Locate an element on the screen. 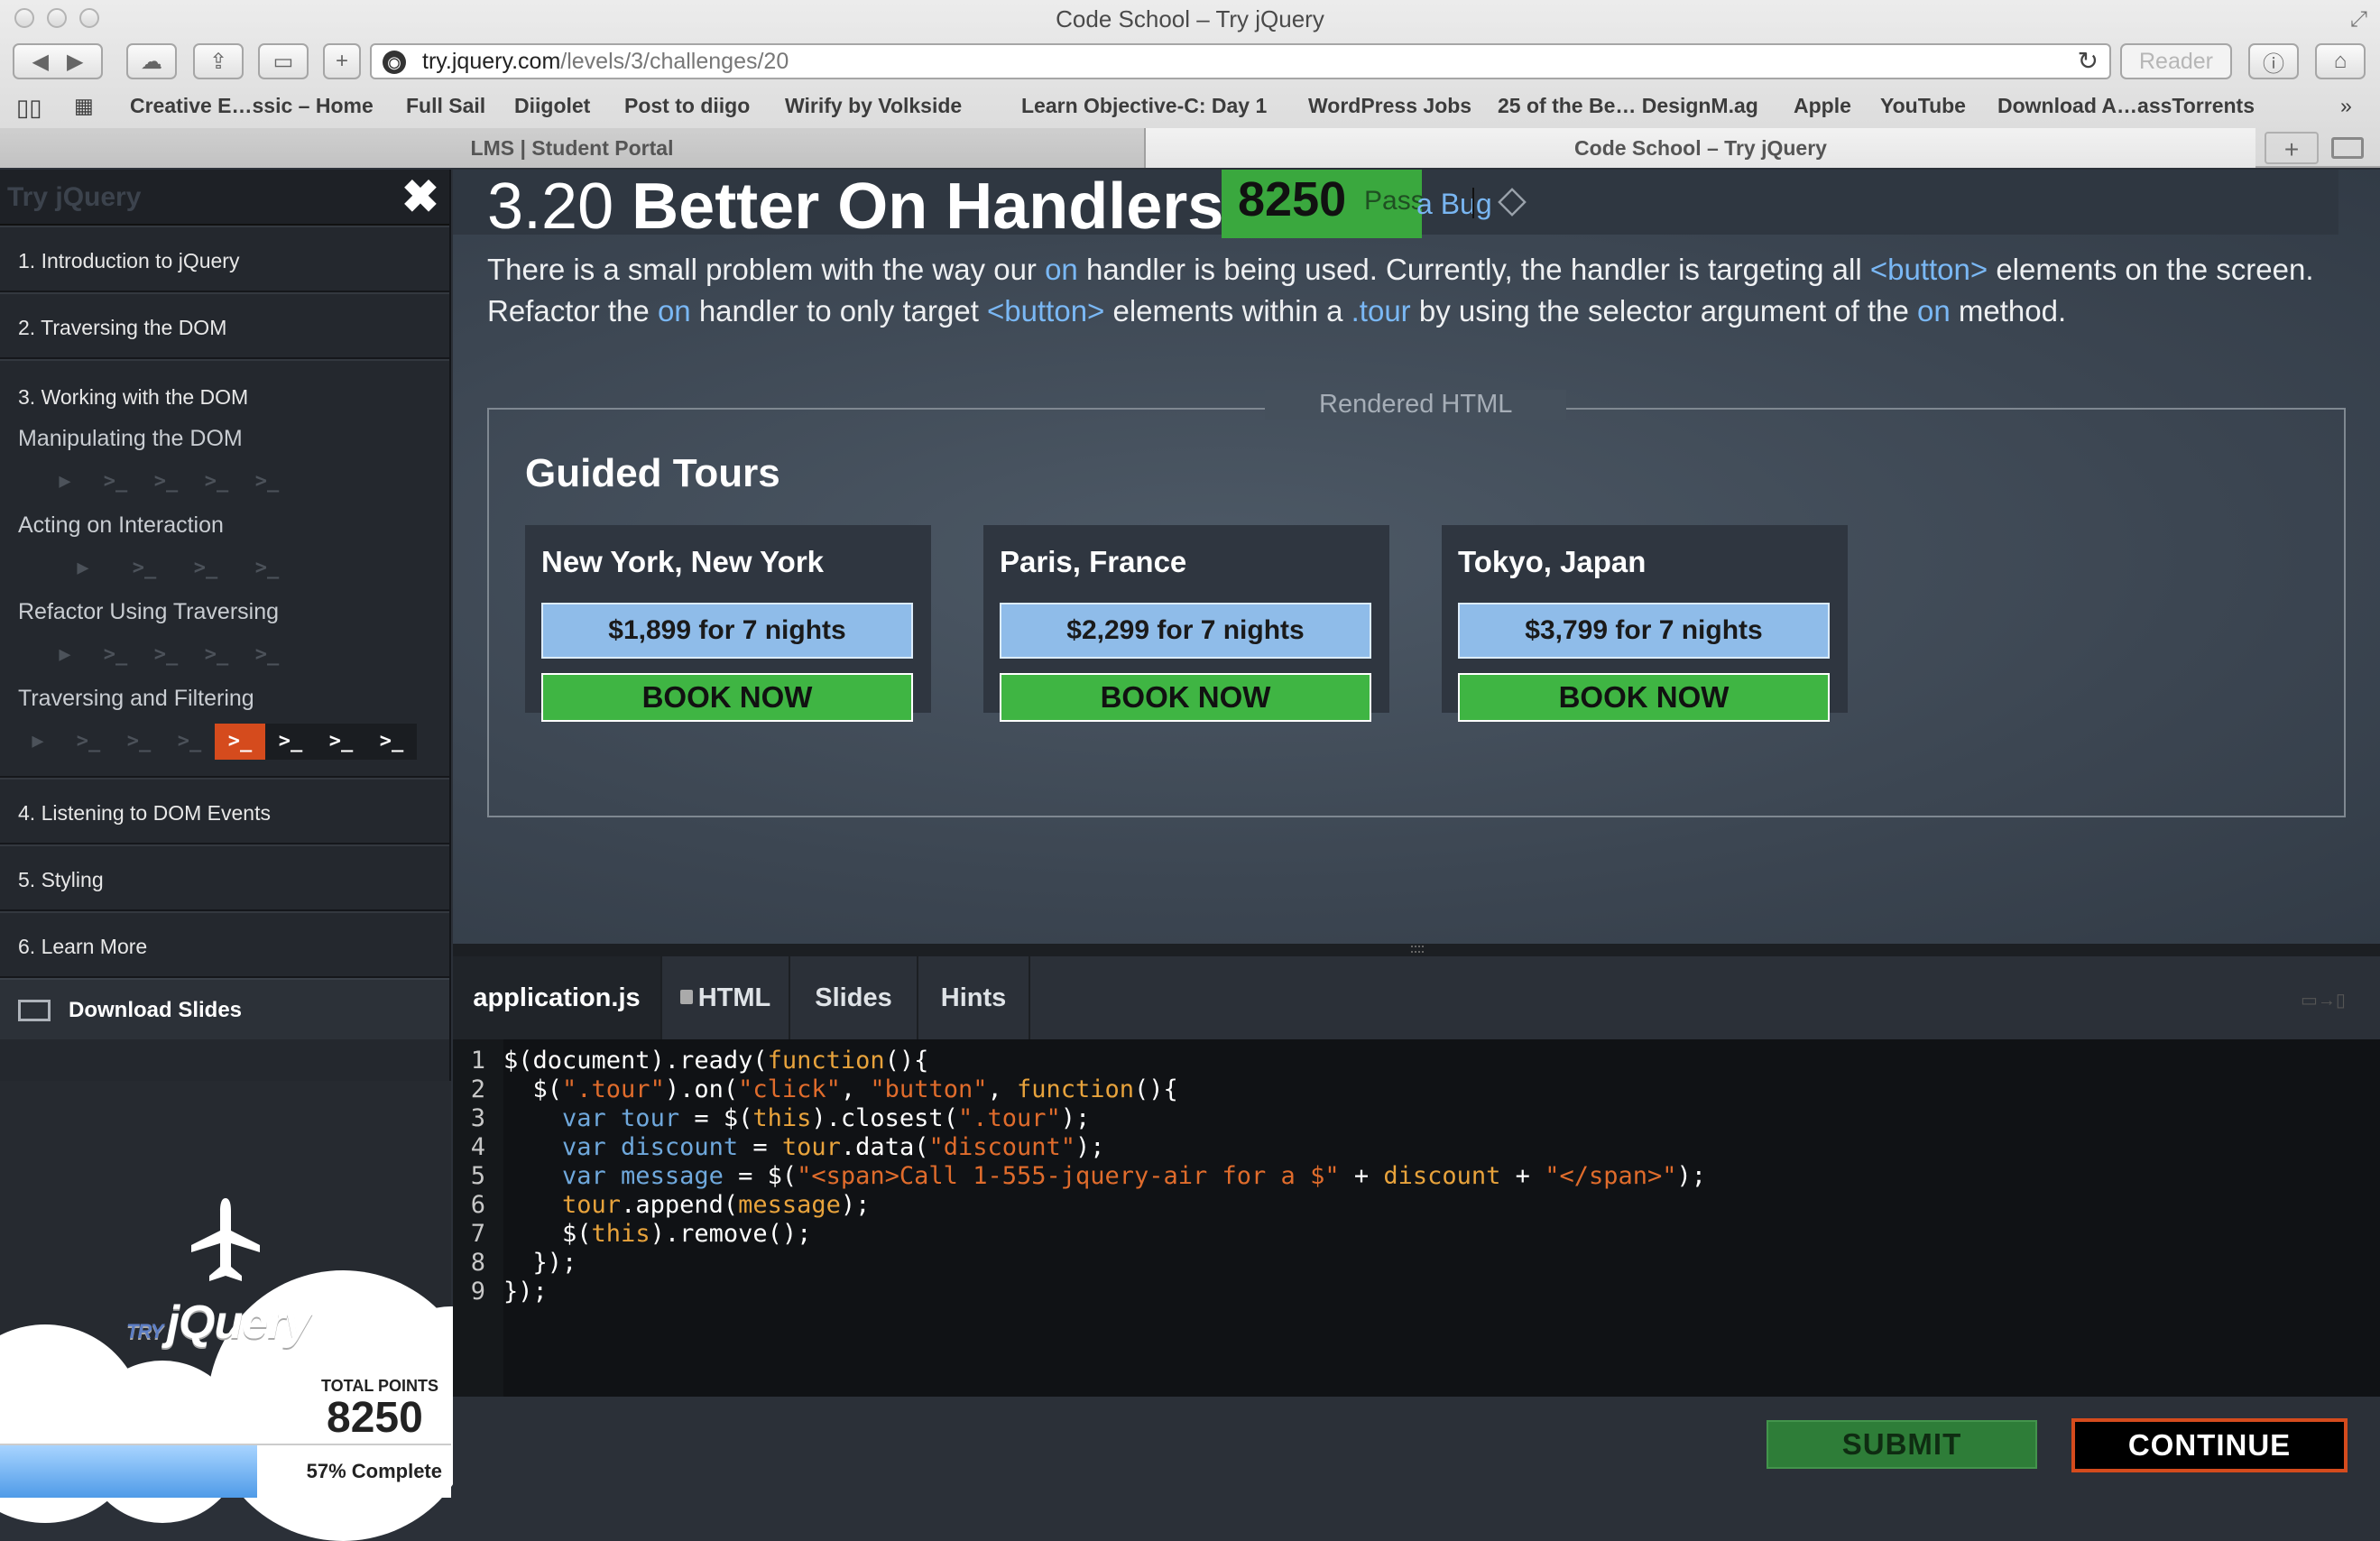 This screenshot has height=1541, width=2380. panel-resize-handle is located at coordinates (1416, 950).